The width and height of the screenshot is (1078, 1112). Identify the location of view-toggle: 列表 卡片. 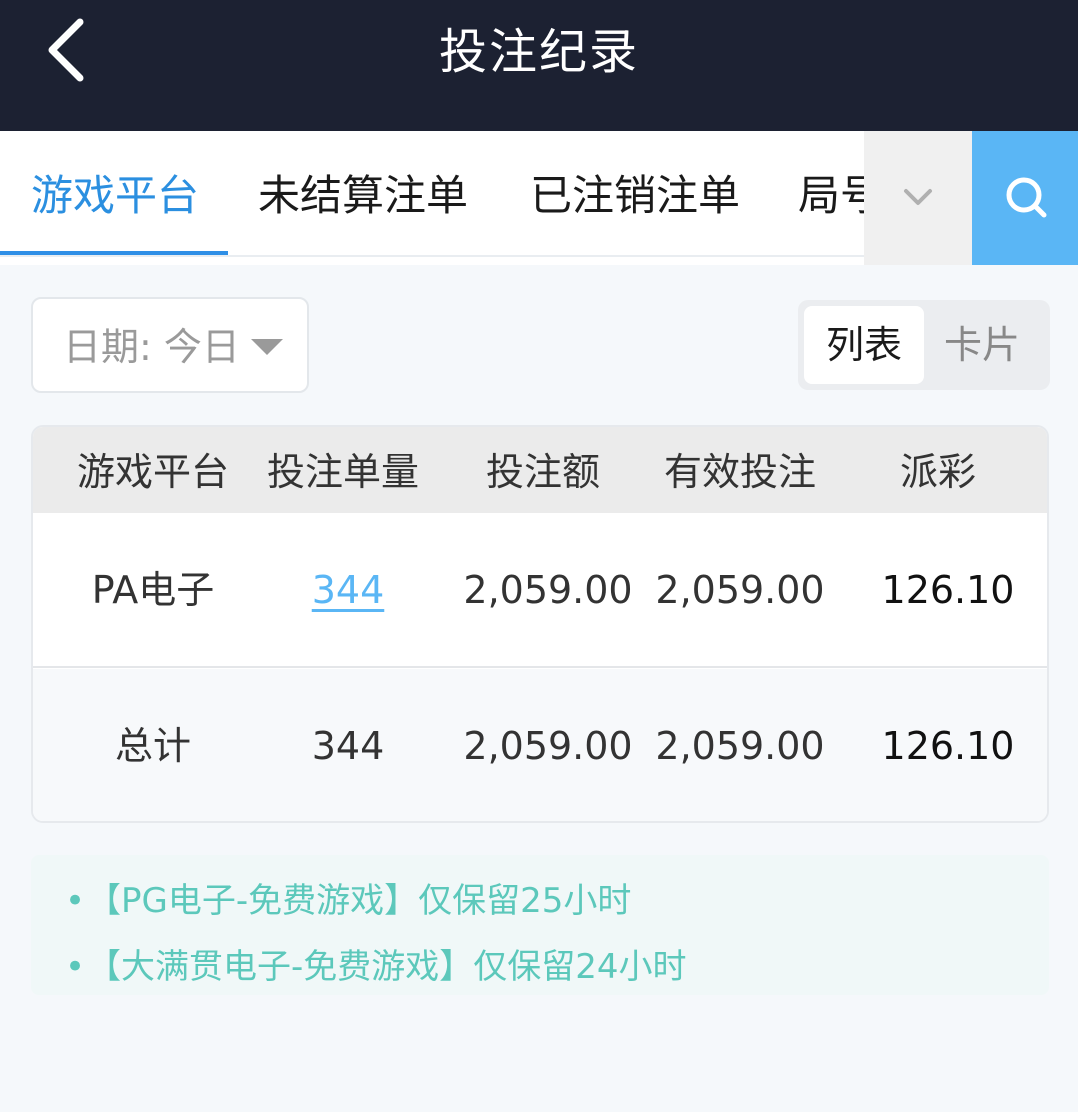
(924, 345).